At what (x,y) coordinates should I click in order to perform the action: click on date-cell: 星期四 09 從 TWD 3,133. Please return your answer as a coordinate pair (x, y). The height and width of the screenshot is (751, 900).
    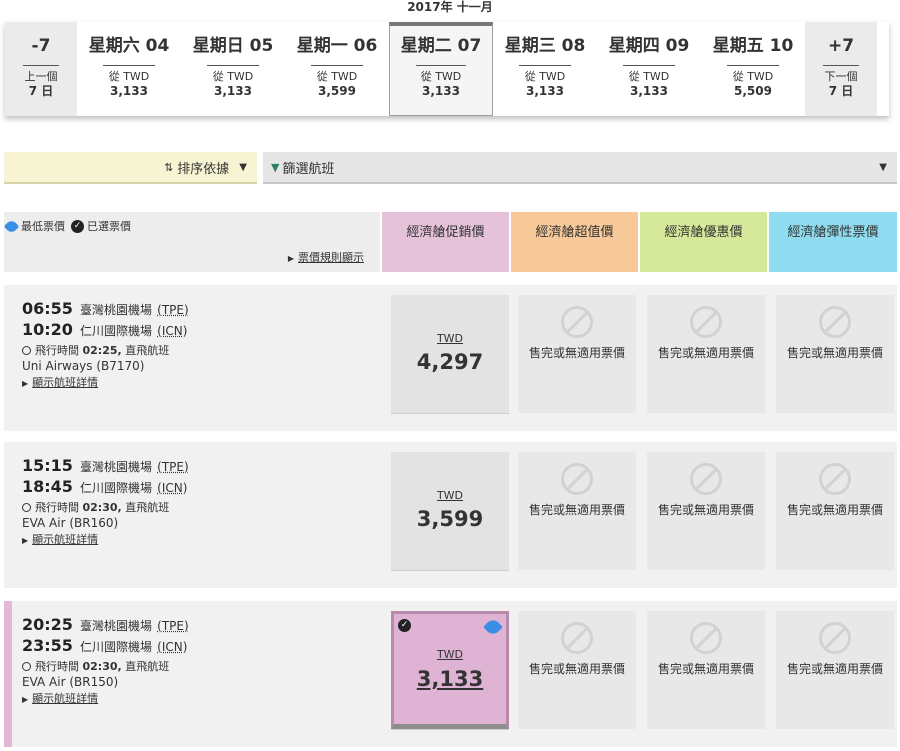
    Looking at the image, I should click on (649, 69).